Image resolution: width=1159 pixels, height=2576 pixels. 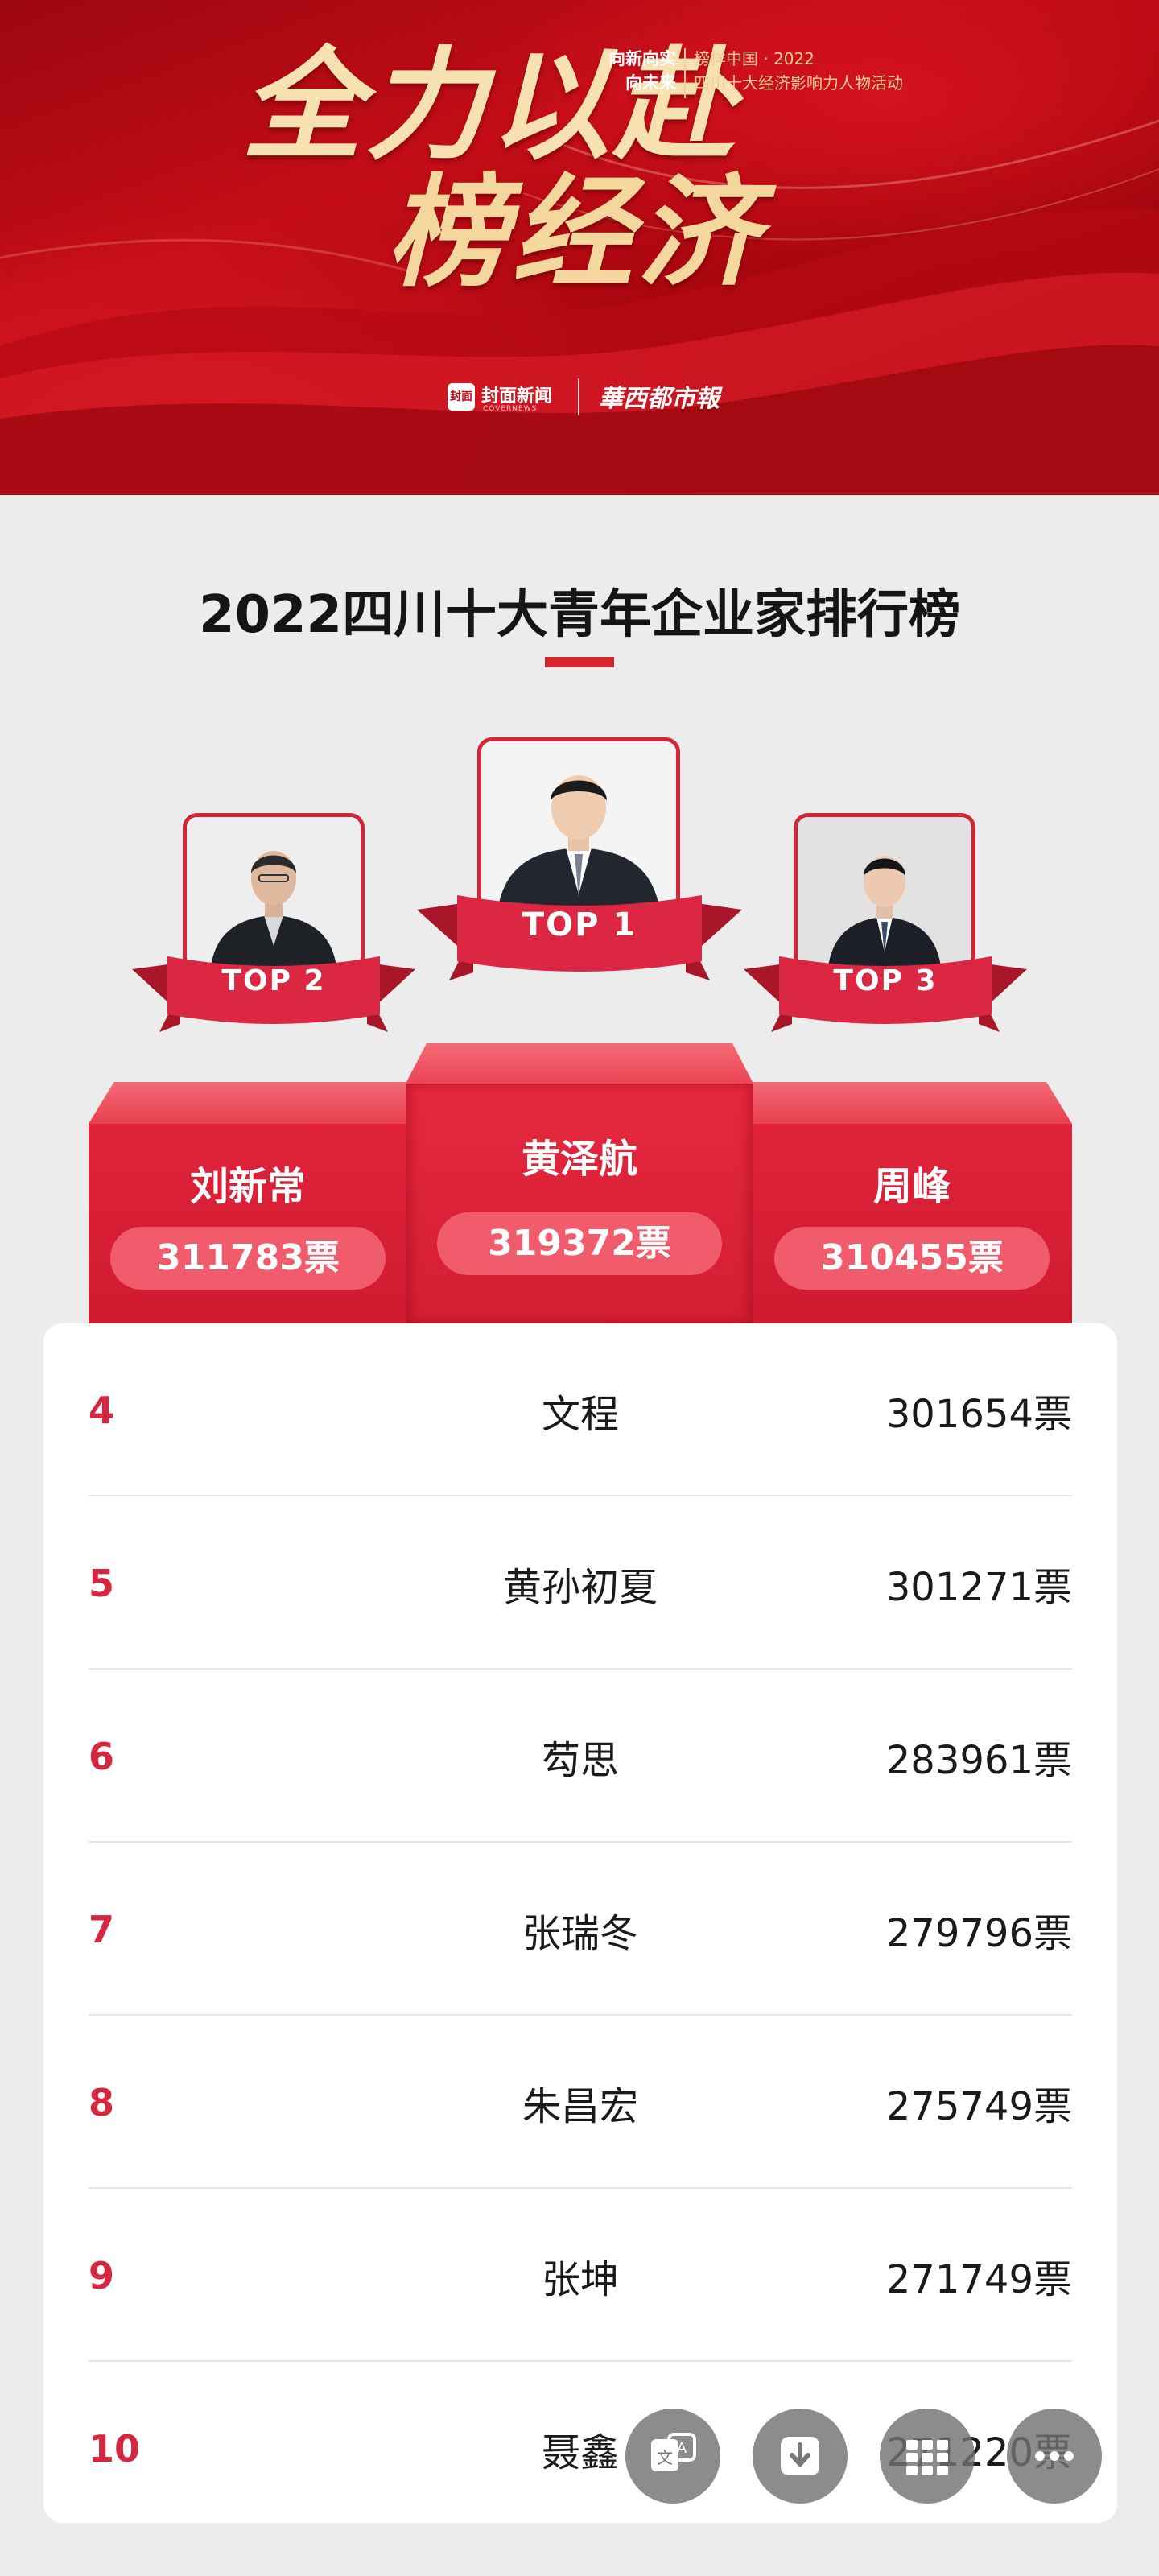 I want to click on list-item: 5 黄孙初夏 301271票, so click(x=580, y=1583).